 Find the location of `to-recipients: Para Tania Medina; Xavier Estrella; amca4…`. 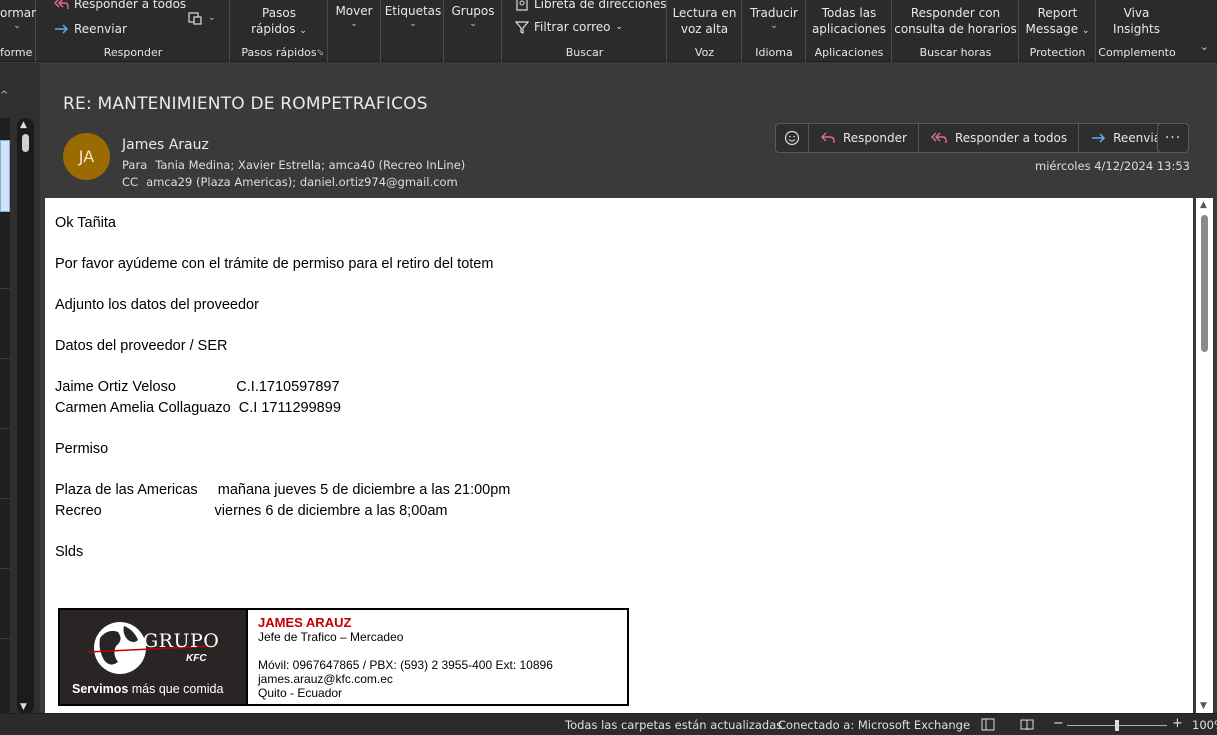

to-recipients: Para Tania Medina; Xavier Estrella; amca4… is located at coordinates (293, 165).